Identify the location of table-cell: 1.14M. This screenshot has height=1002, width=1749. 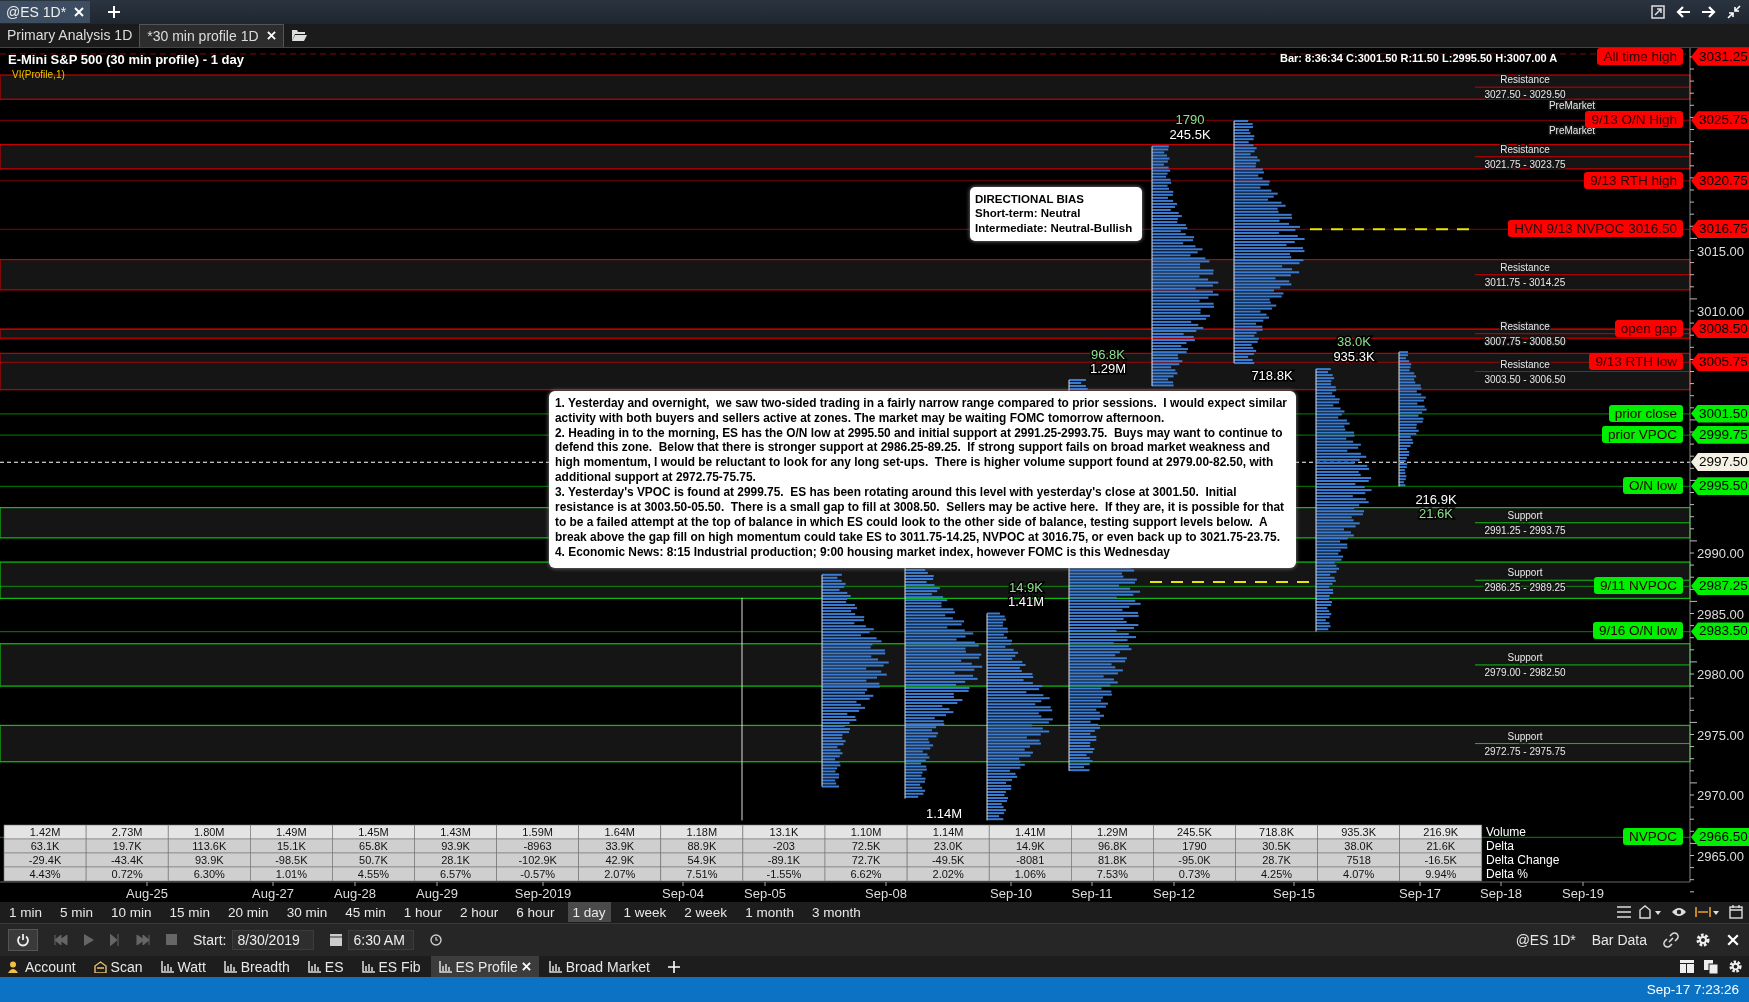
(948, 831).